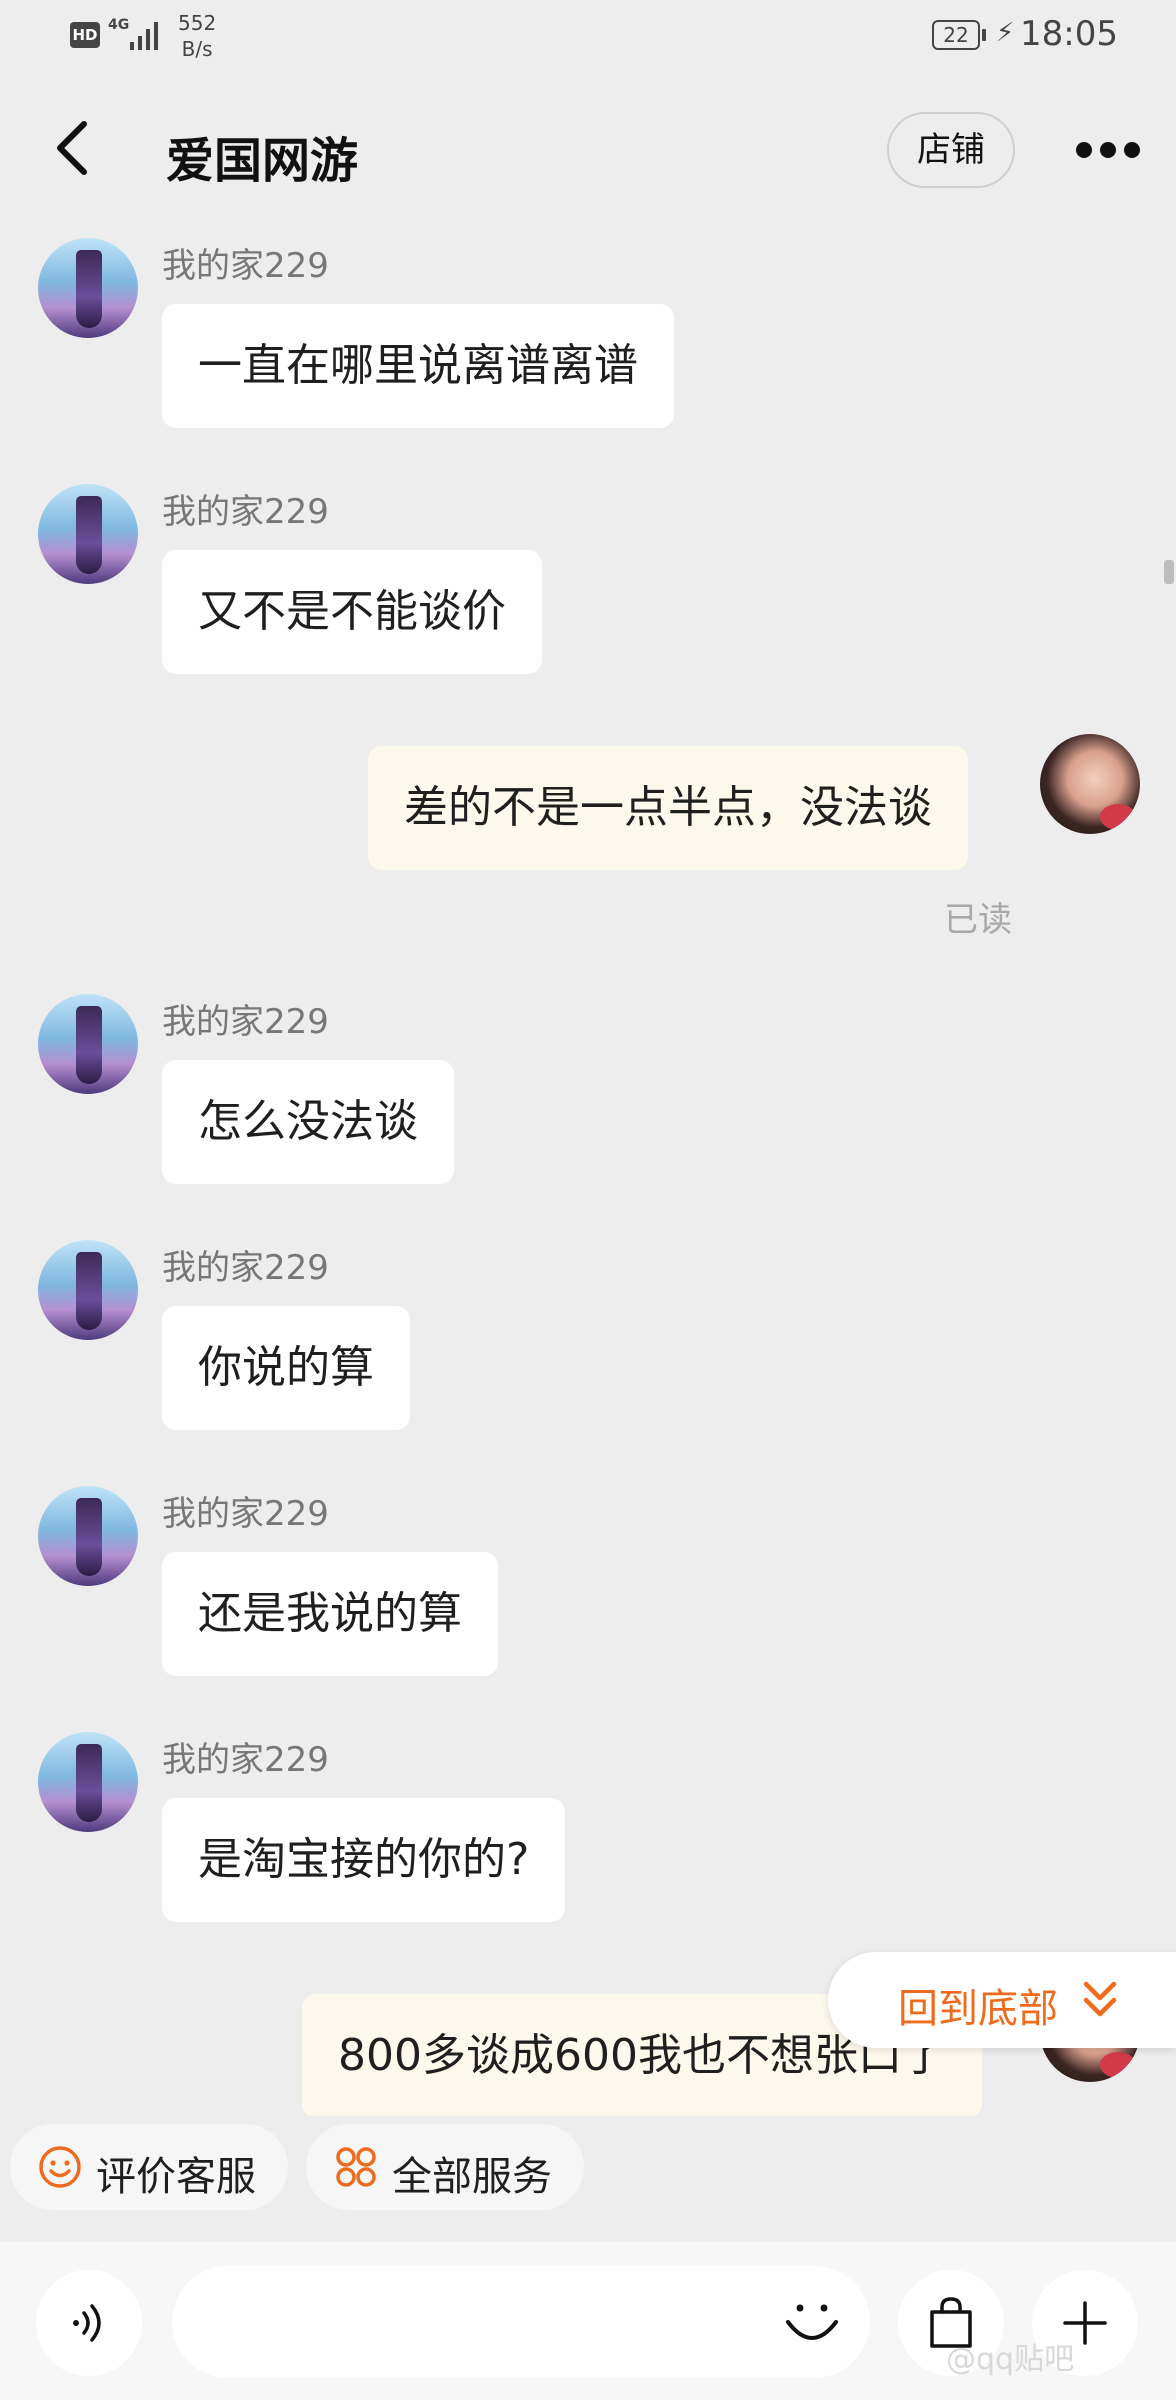 The height and width of the screenshot is (2400, 1176). Describe the element at coordinates (521, 2322) in the screenshot. I see `message-input` at that location.